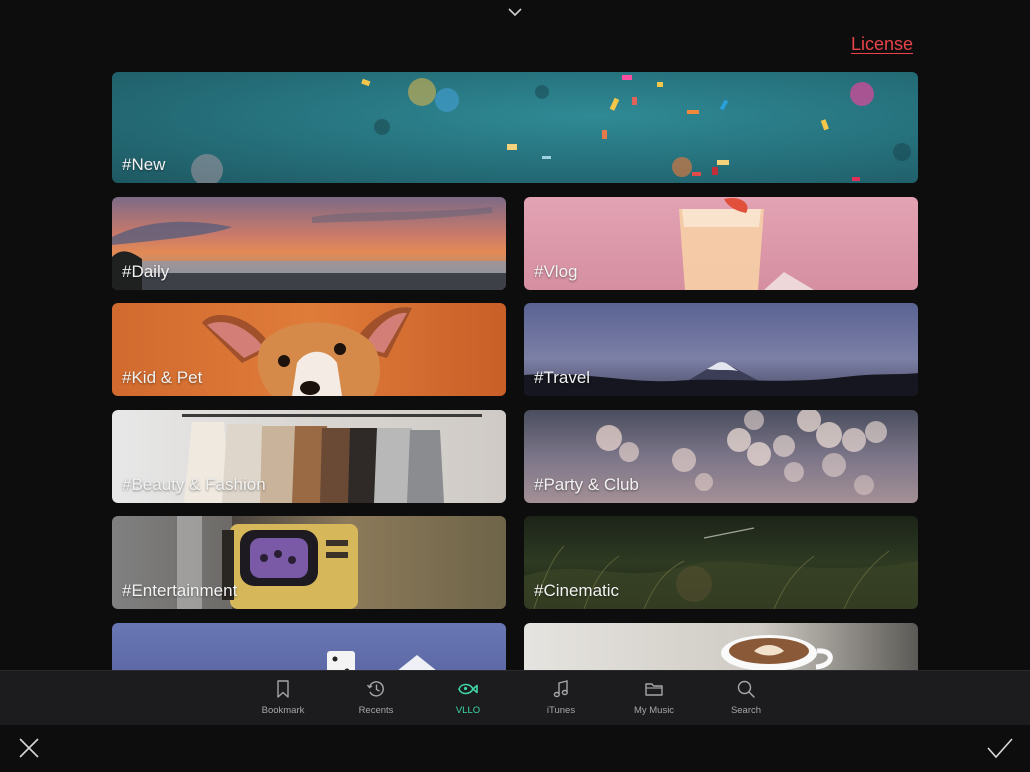 Image resolution: width=1030 pixels, height=772 pixels. Describe the element at coordinates (654, 710) in the screenshot. I see `tab-label: My Music` at that location.